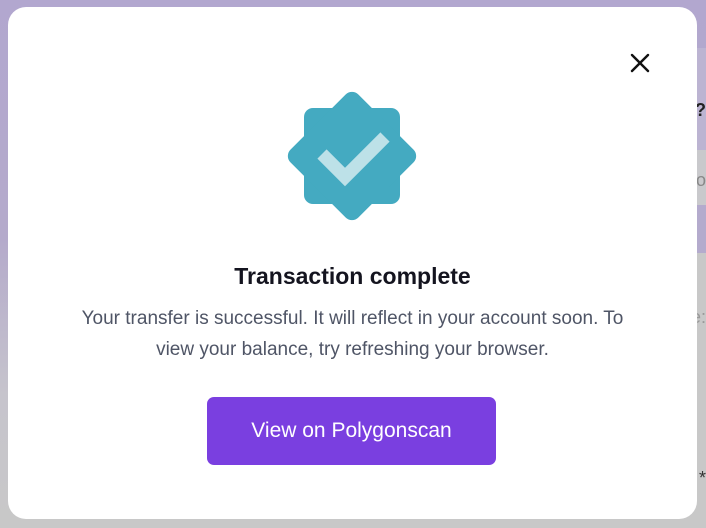 This screenshot has height=528, width=706. Describe the element at coordinates (352, 156) in the screenshot. I see `verified-check-badge-icon` at that location.